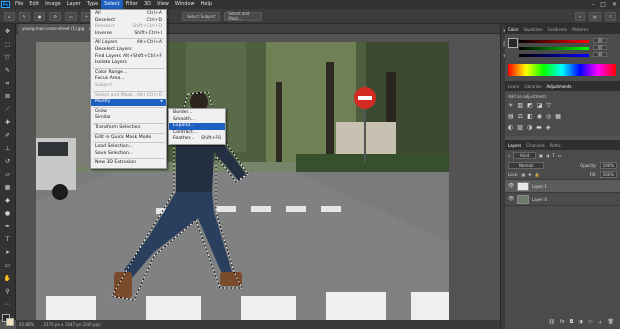 The image size is (620, 329). Describe the element at coordinates (610, 16) in the screenshot. I see `share-icon: ⇪` at that location.